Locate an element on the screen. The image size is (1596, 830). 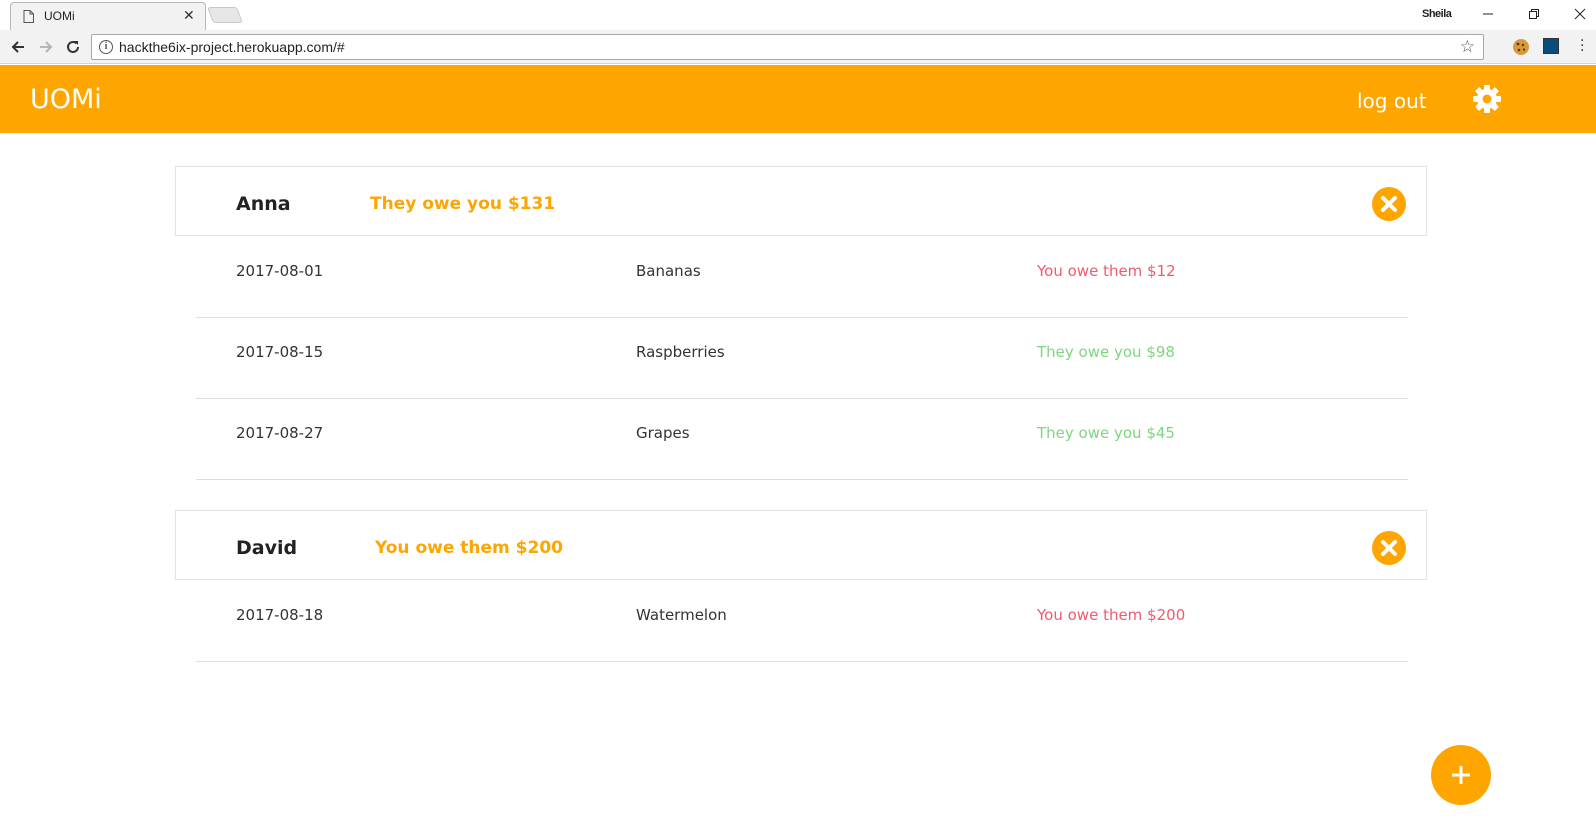
bookmark-star-icon: ☆ is located at coordinates (1467, 47).